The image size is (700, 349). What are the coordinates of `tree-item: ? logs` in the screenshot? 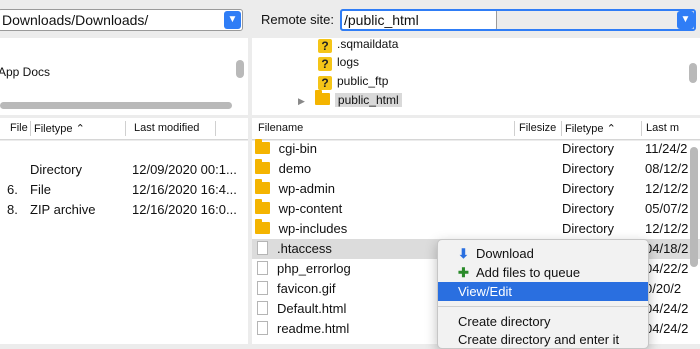 It's located at (338, 62).